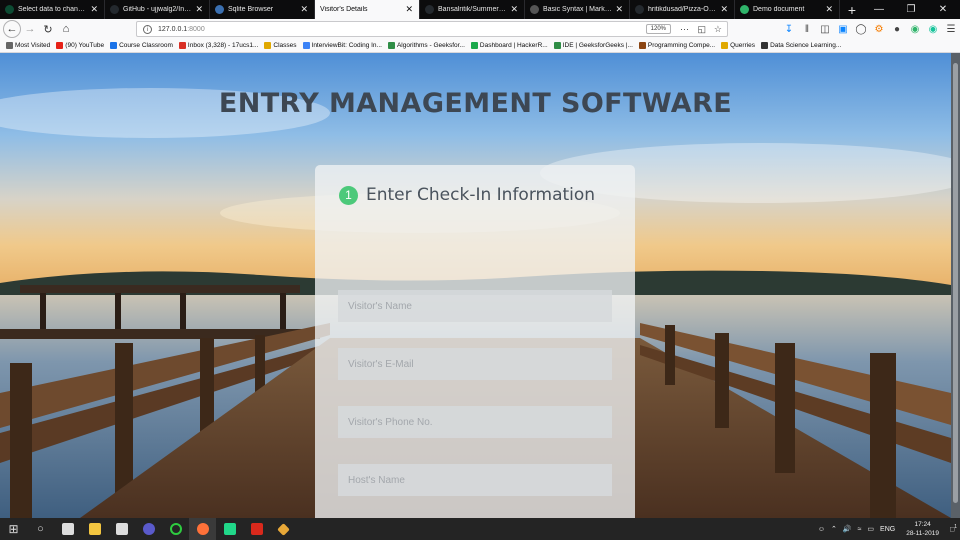  What do you see at coordinates (48, 29) in the screenshot?
I see `reload-button: ↻` at bounding box center [48, 29].